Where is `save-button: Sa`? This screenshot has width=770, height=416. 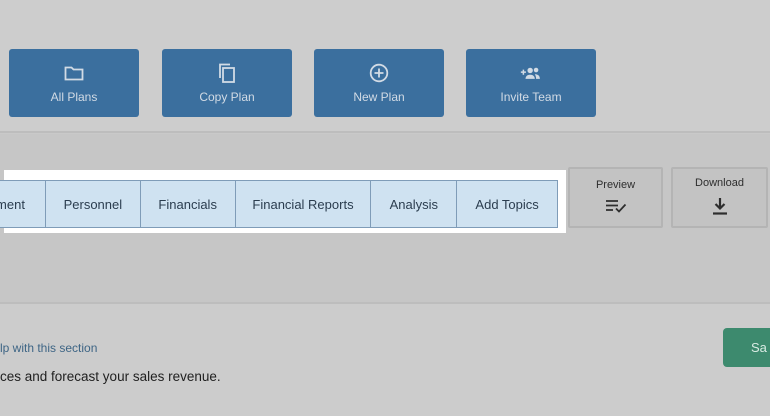
save-button: Sa is located at coordinates (746, 347).